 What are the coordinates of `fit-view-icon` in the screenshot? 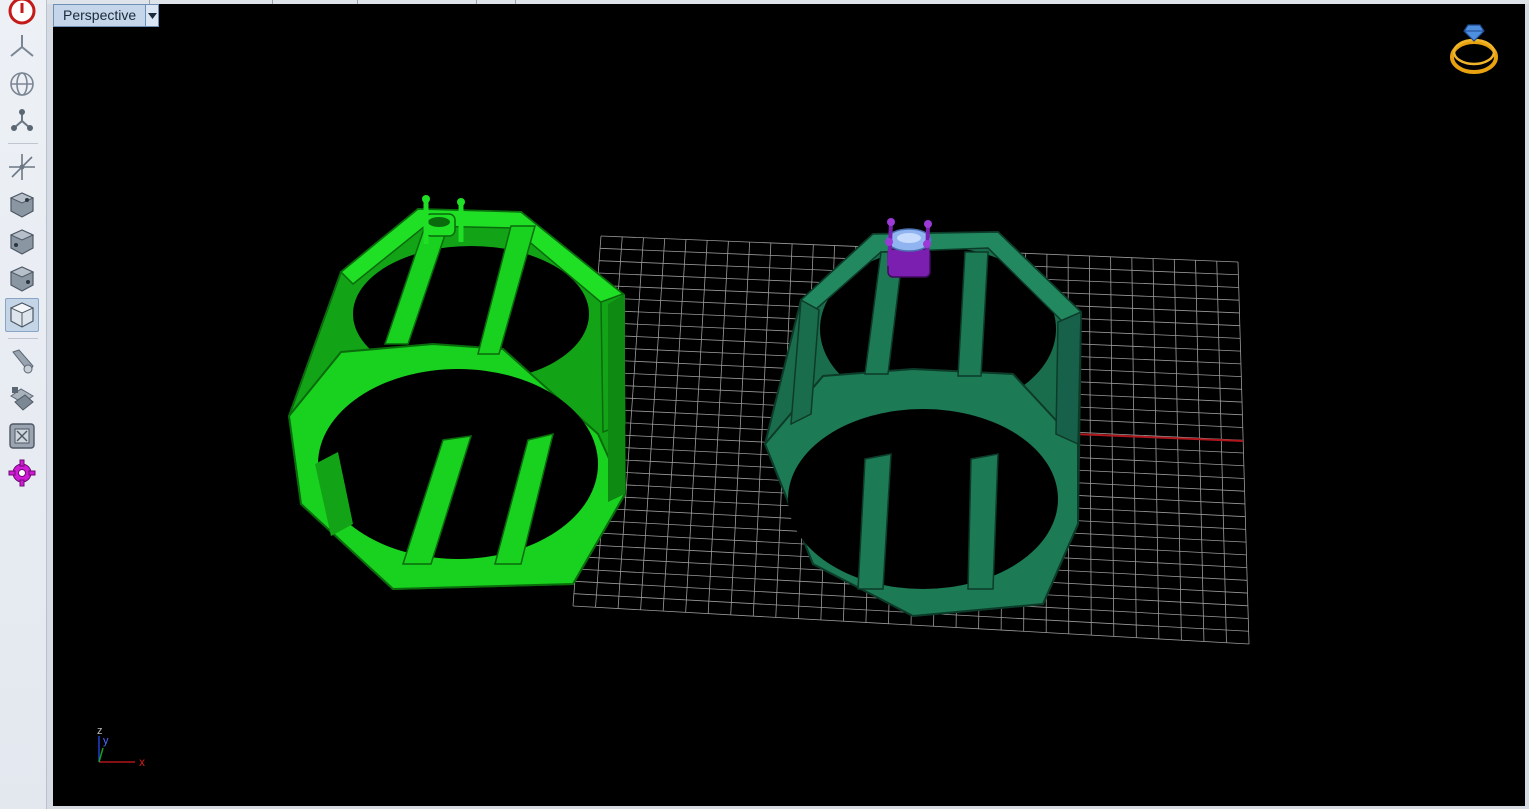 It's located at (22, 436).